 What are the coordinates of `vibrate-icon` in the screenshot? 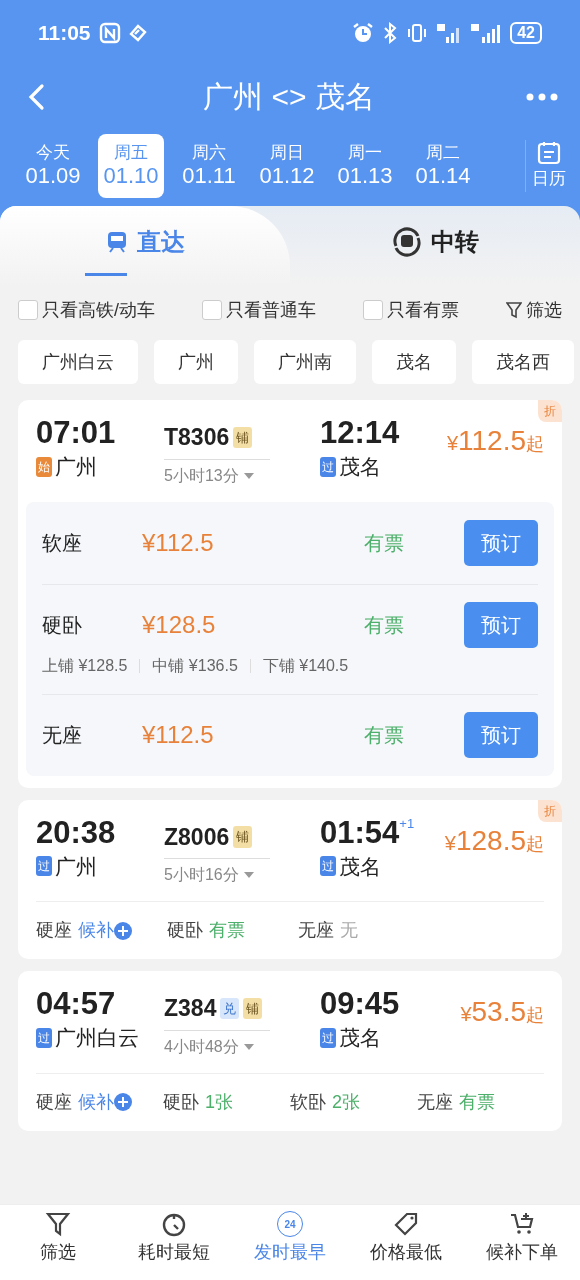 It's located at (417, 33).